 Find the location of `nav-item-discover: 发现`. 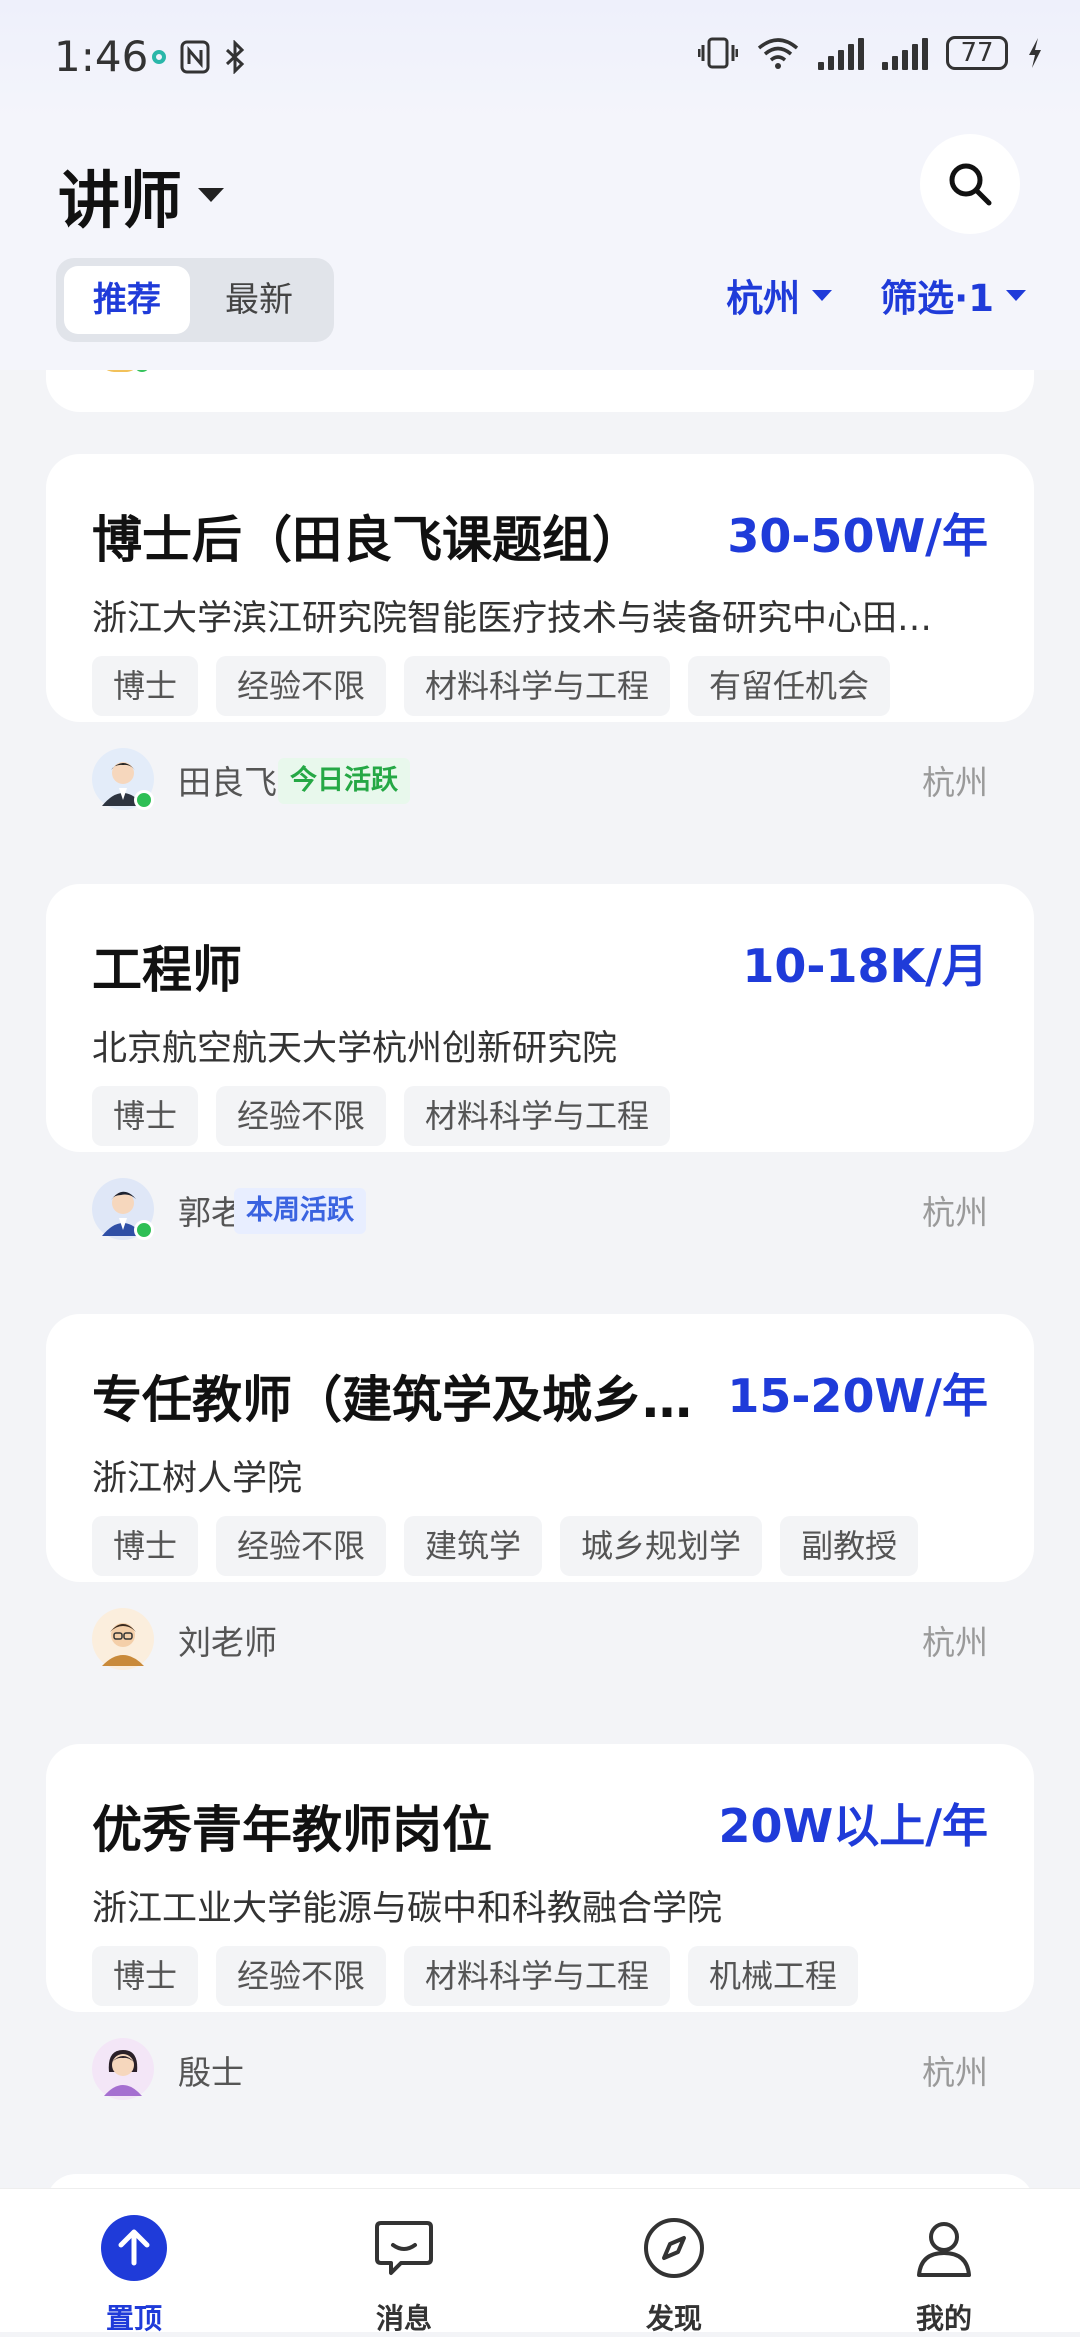

nav-item-discover: 发现 is located at coordinates (674, 2262).